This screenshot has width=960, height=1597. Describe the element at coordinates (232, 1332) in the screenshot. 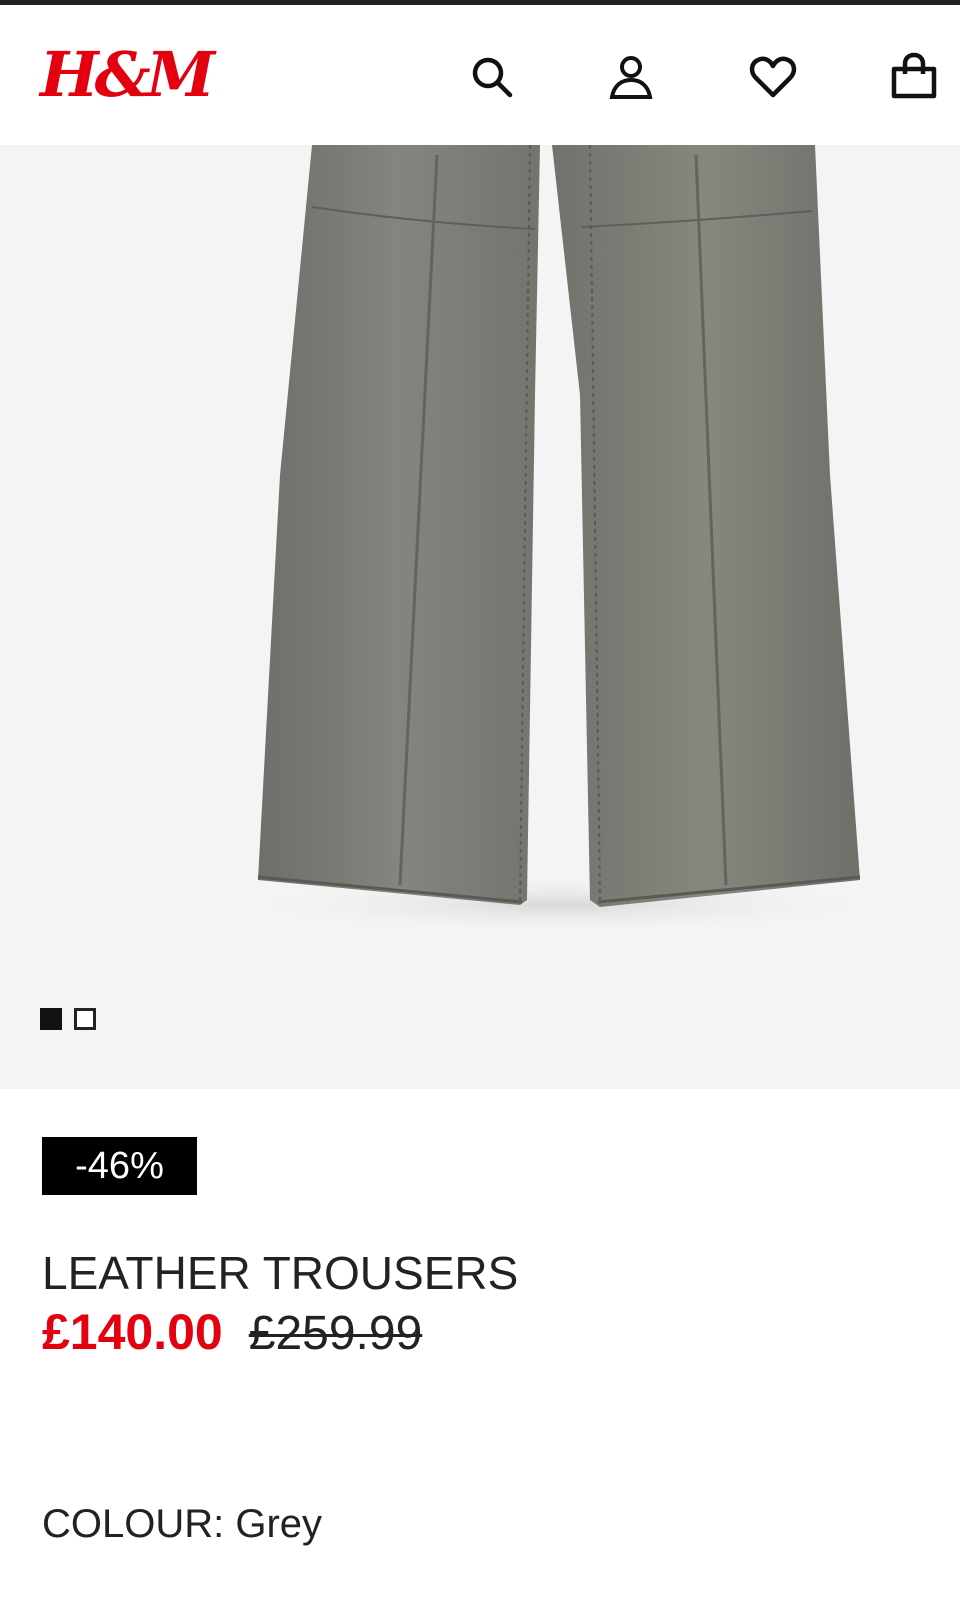

I see `price-row: £140.00 £259.99` at that location.